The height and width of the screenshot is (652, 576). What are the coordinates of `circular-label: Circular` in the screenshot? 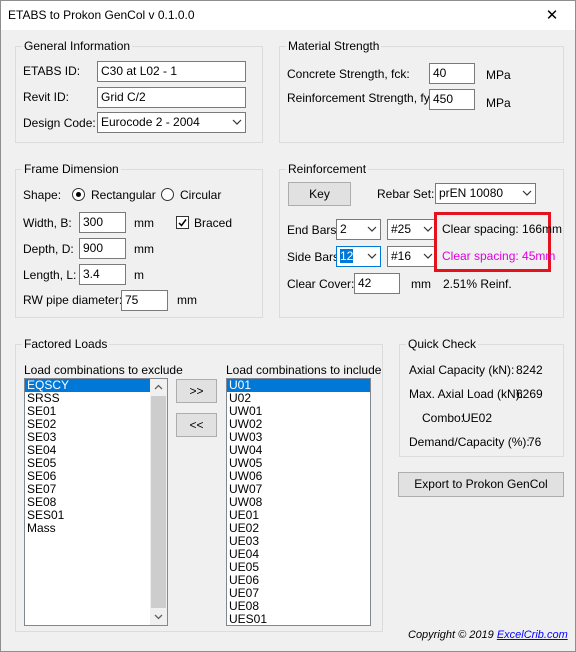 It's located at (200, 195).